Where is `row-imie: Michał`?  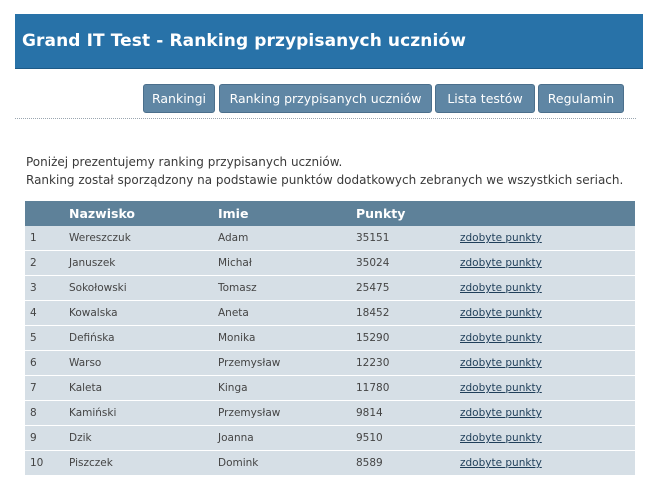 row-imie: Michał is located at coordinates (235, 263).